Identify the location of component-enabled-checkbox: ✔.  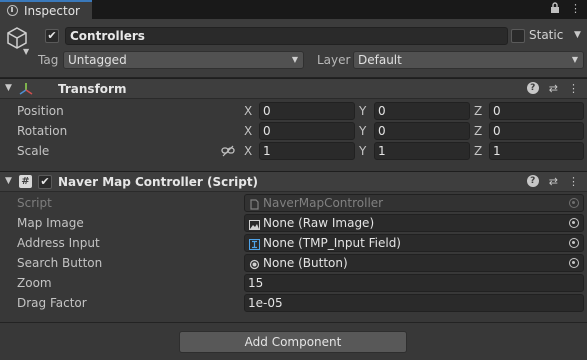
(45, 182).